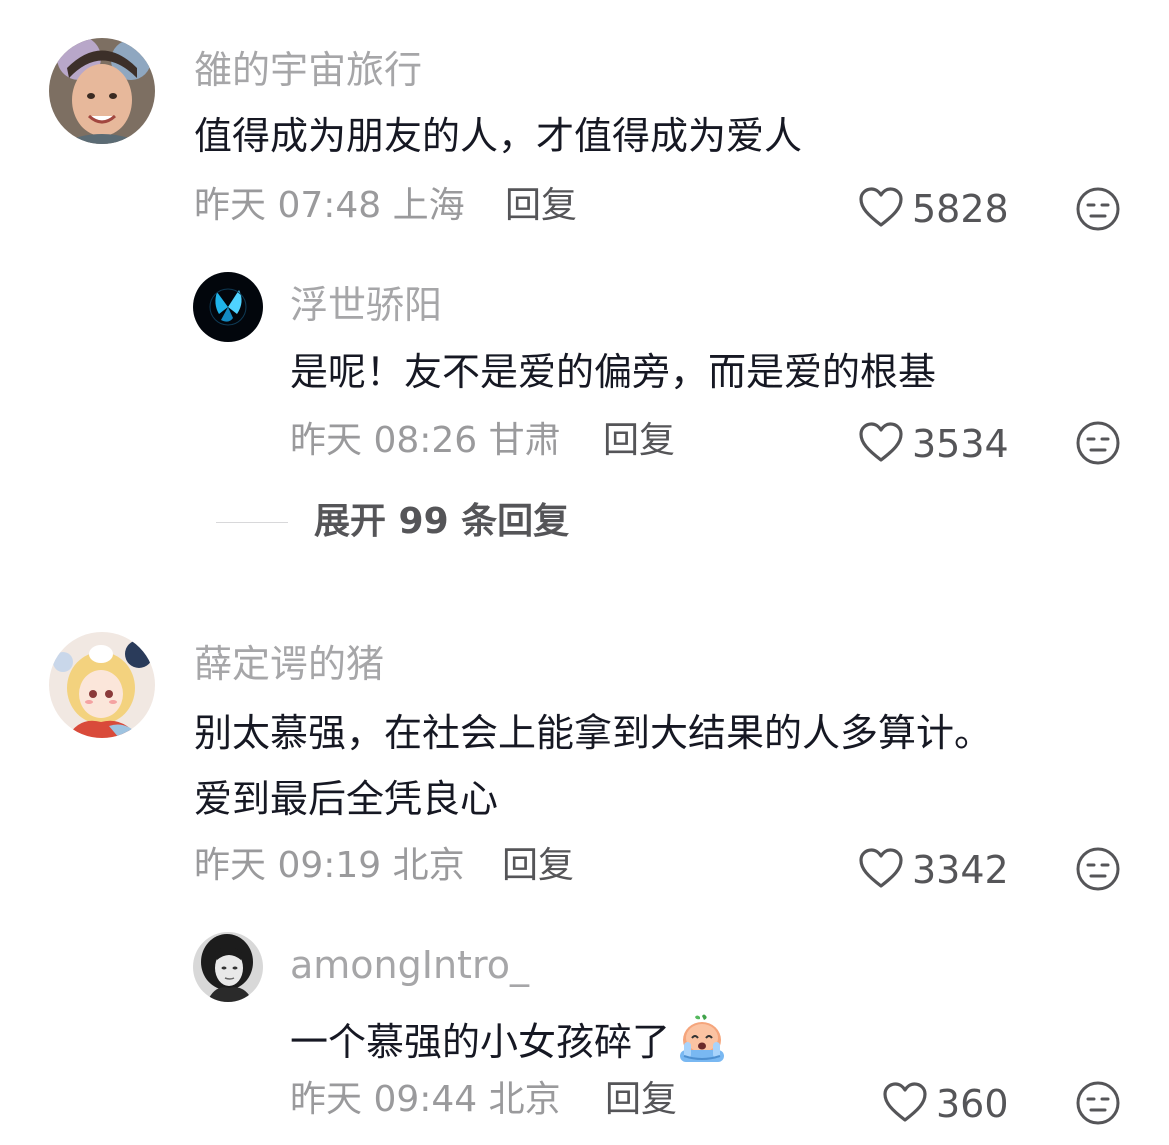  What do you see at coordinates (498, 136) in the screenshot?
I see `comment-text: 值得成为朋友的人，才值得成为爱人` at bounding box center [498, 136].